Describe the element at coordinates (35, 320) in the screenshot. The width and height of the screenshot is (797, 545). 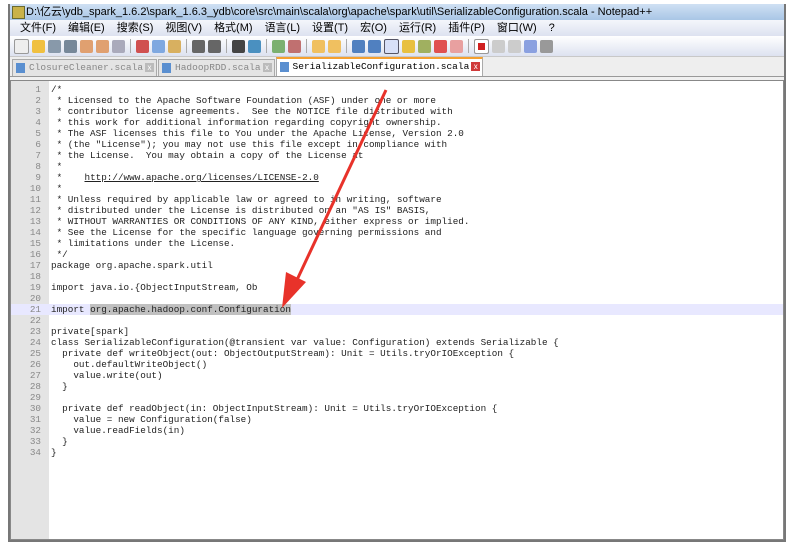
I see `line-number: 22` at that location.